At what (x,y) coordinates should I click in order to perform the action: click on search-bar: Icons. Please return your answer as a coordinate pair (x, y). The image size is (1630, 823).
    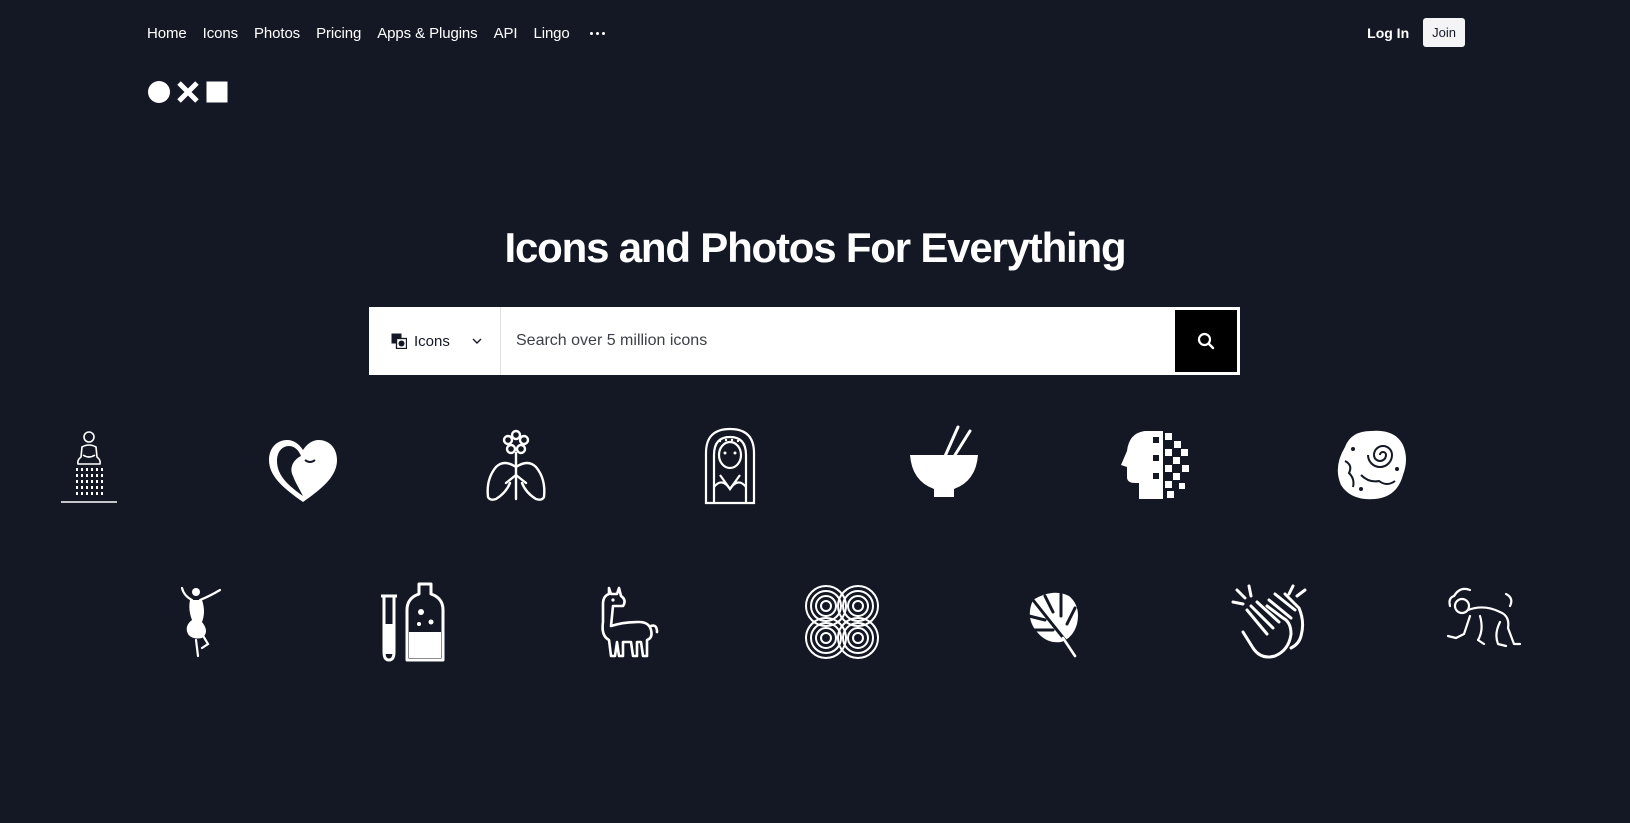
    Looking at the image, I should click on (804, 341).